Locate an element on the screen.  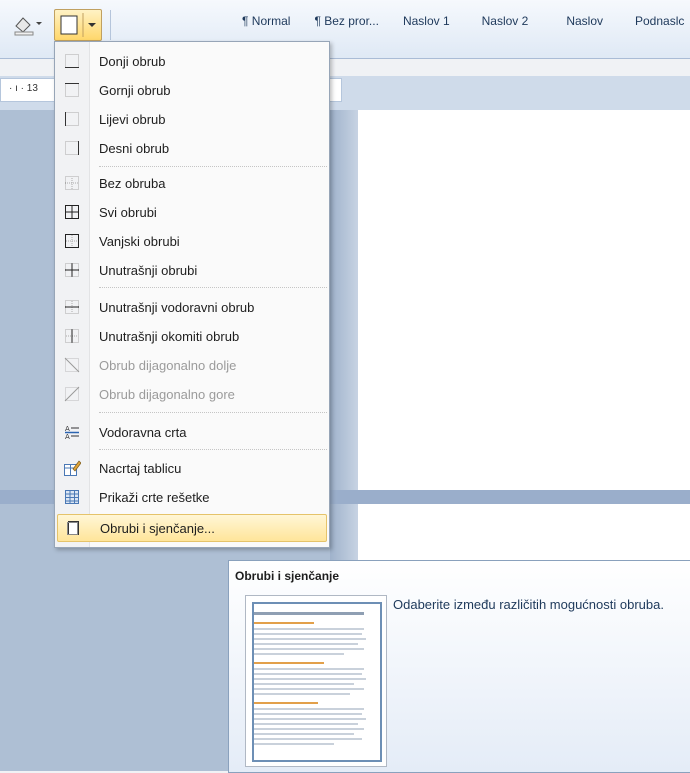
menu-item-label: Unutrašnji okomiti obrub is located at coordinates (169, 336).